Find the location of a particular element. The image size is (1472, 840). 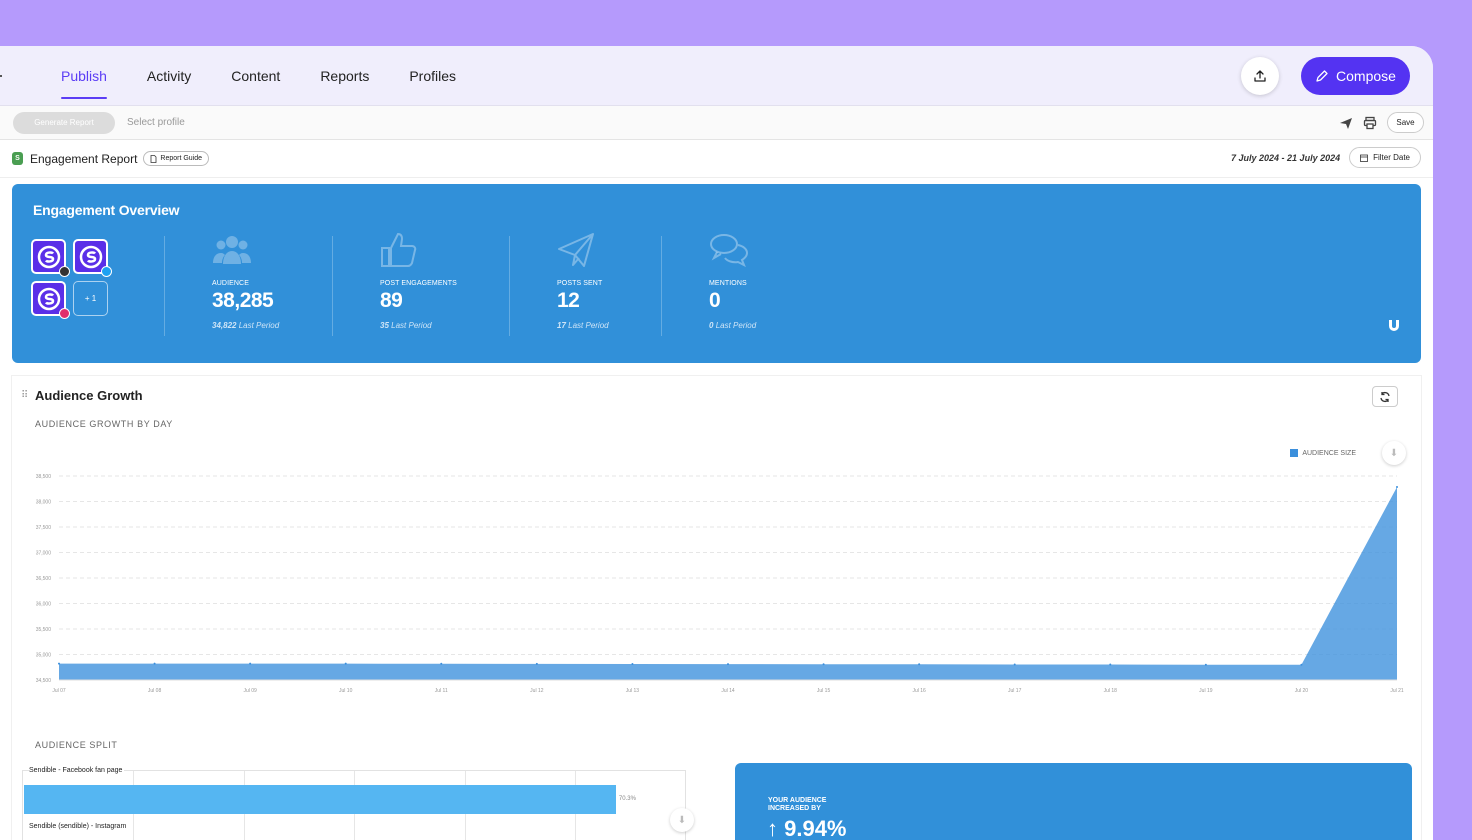

tab-profiles: Profiles is located at coordinates (432, 75).